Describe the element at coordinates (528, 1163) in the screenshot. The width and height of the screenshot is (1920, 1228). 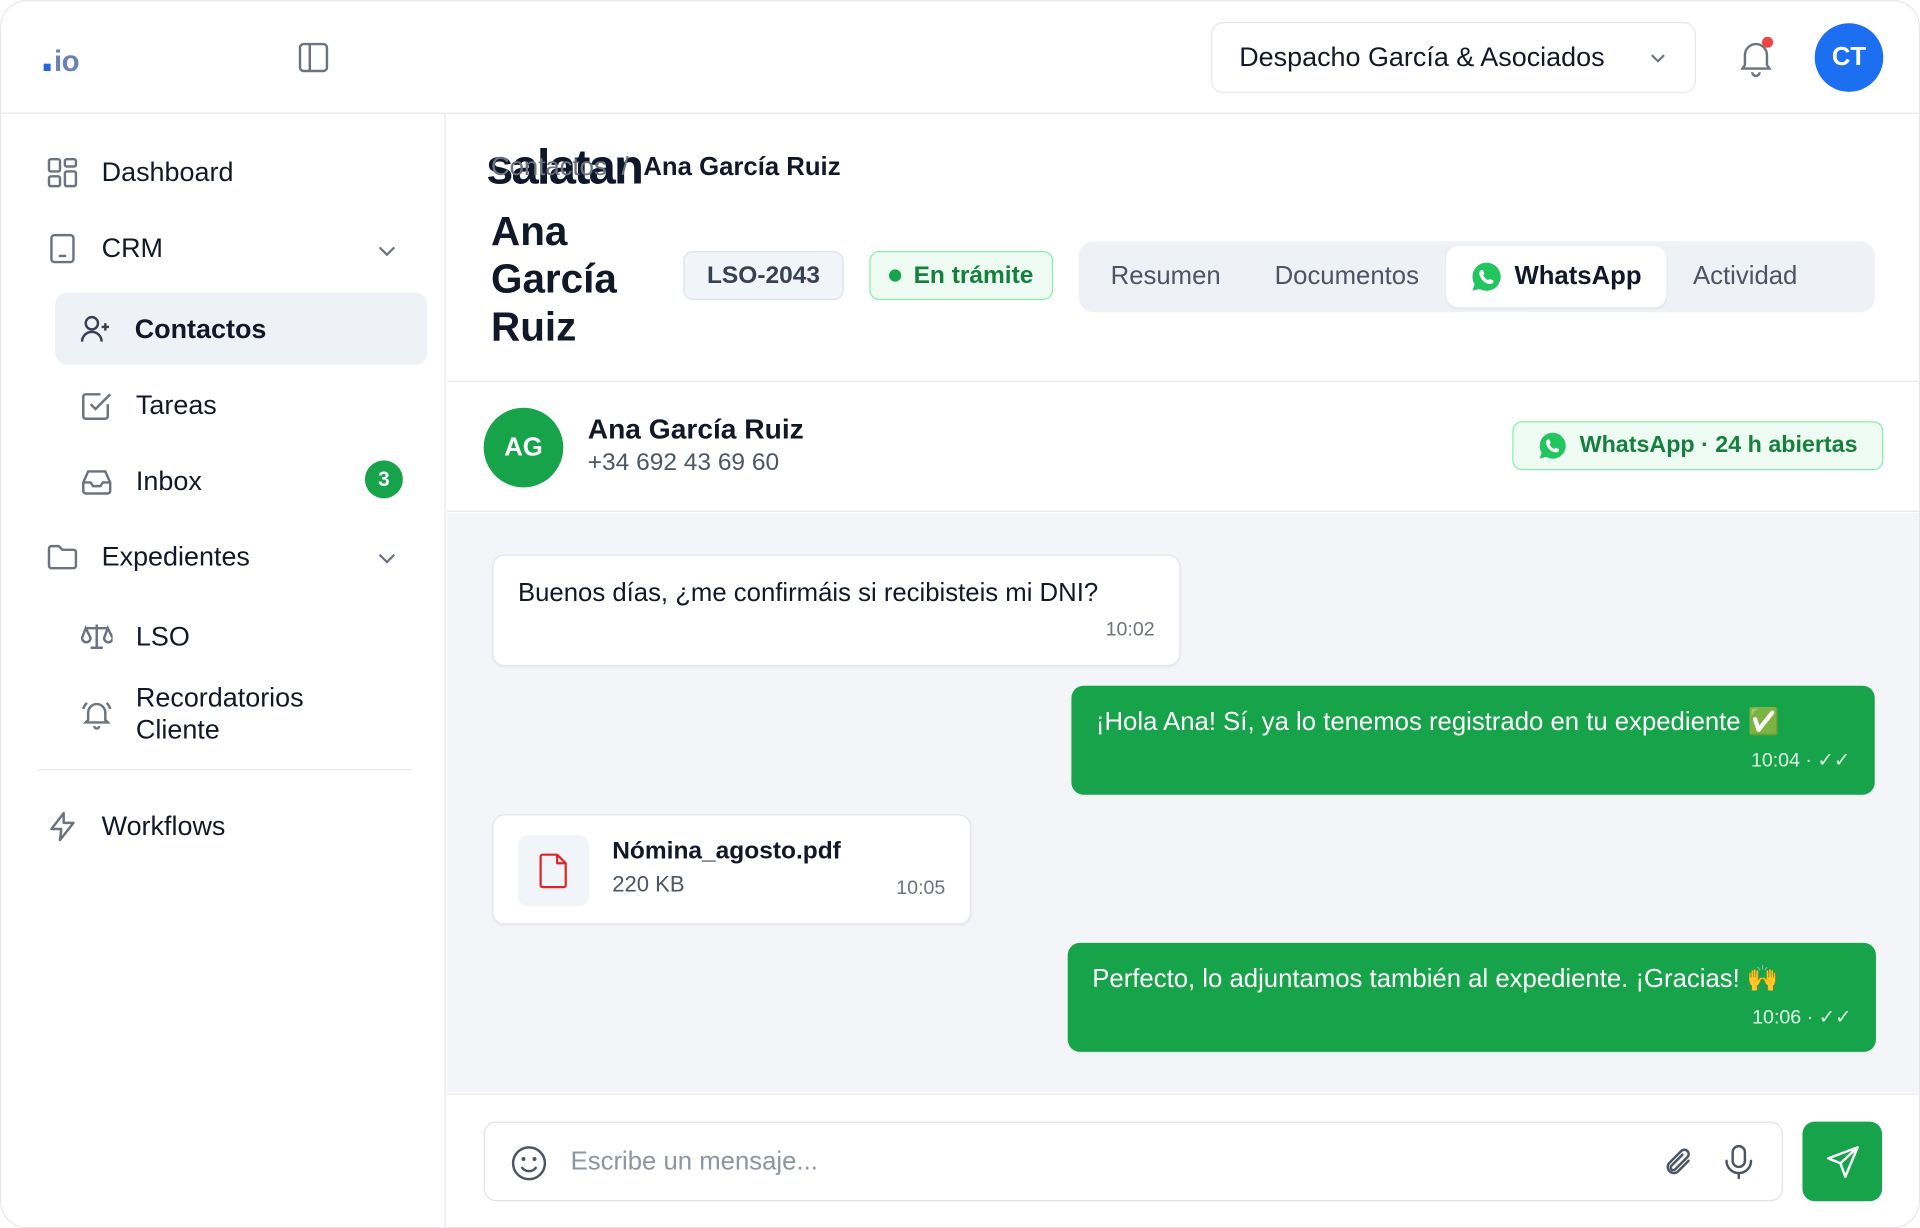
I see `emoji-icon` at that location.